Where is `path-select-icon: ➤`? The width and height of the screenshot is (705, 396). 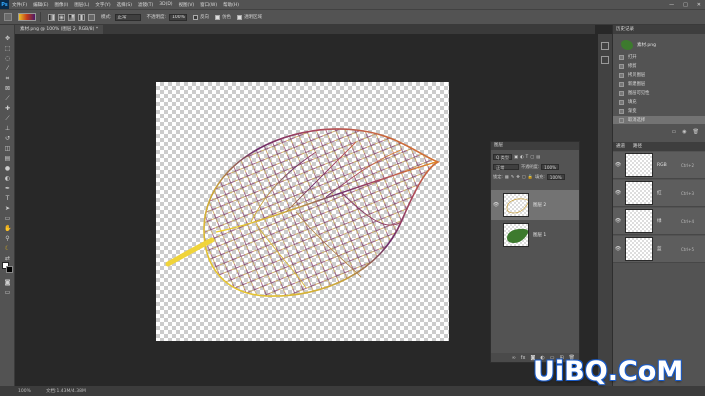
path-select-icon: ➤ is located at coordinates (7, 208).